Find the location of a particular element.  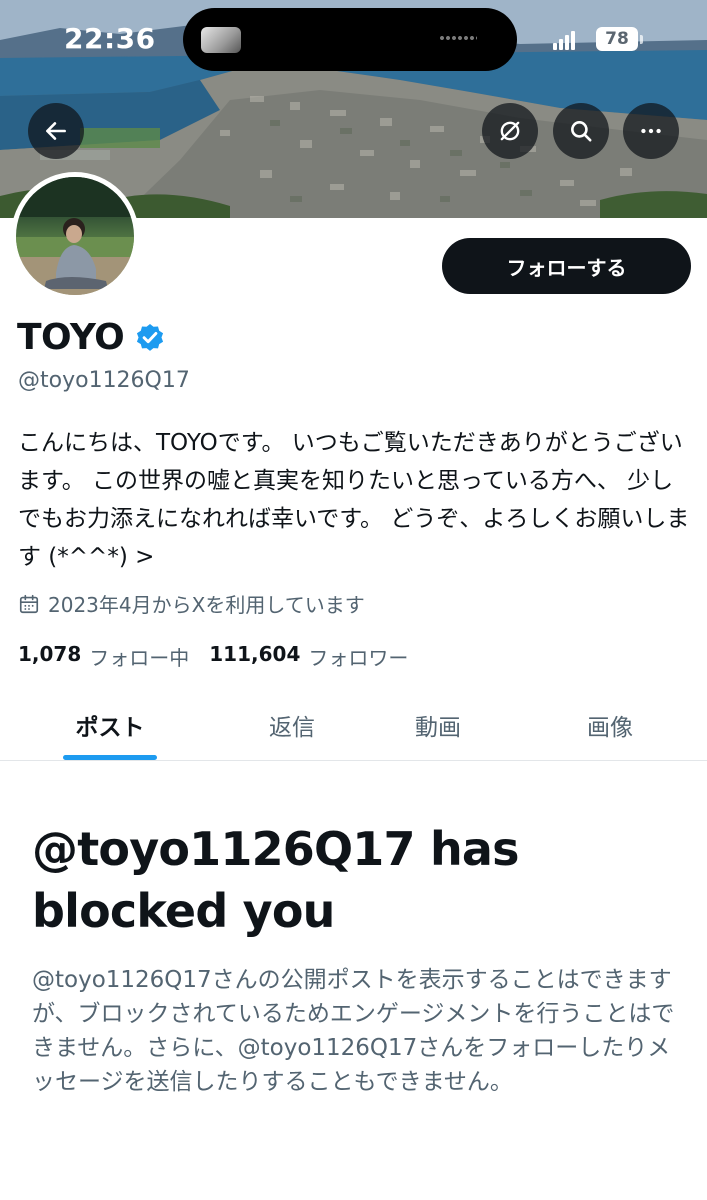

tab-videos: 動画 is located at coordinates (438, 725).